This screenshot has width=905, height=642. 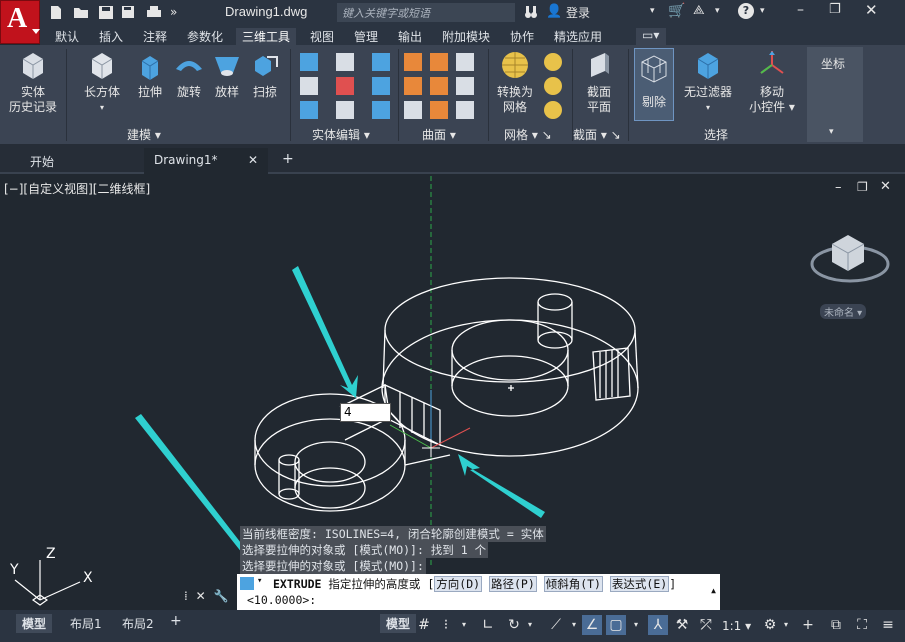 I want to click on section-group-label: 截面 ▾ ↘, so click(x=597, y=134).